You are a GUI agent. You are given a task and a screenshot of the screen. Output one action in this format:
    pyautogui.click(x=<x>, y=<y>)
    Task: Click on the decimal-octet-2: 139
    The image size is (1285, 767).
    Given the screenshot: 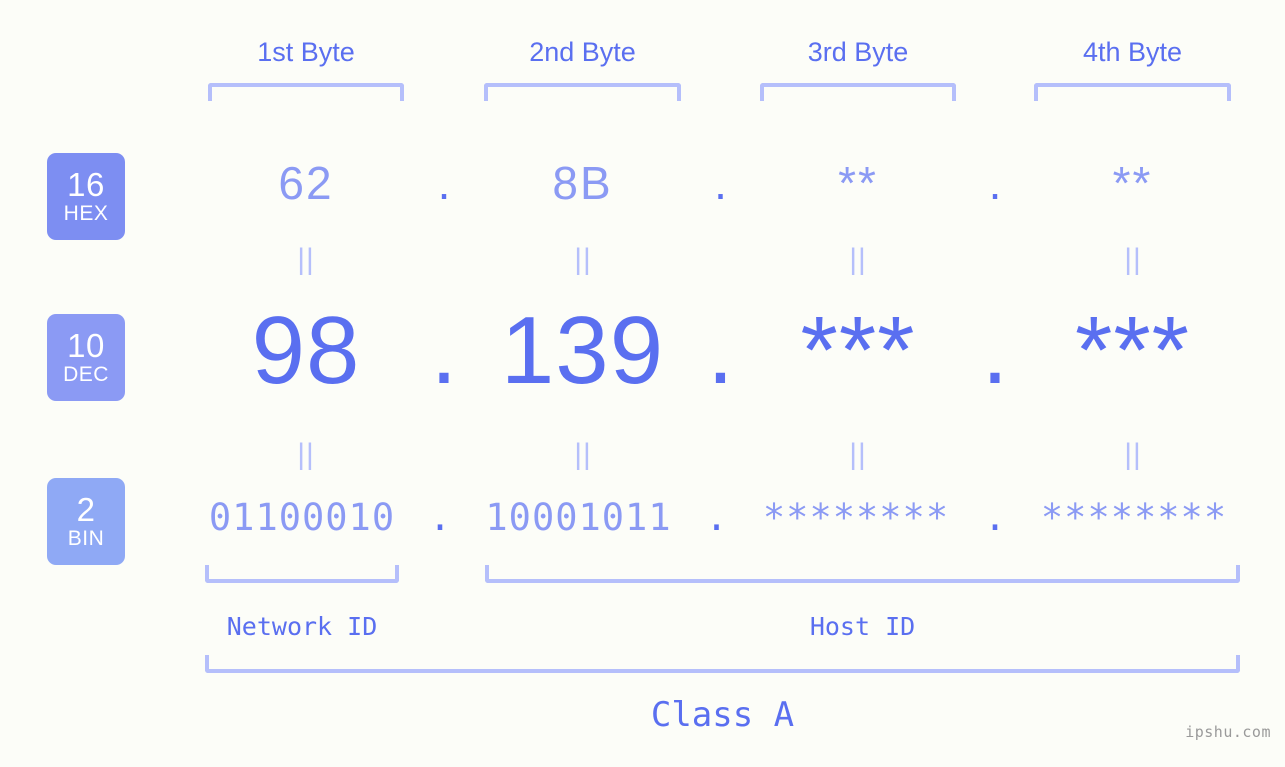 What is the action you would take?
    pyautogui.click(x=582, y=350)
    